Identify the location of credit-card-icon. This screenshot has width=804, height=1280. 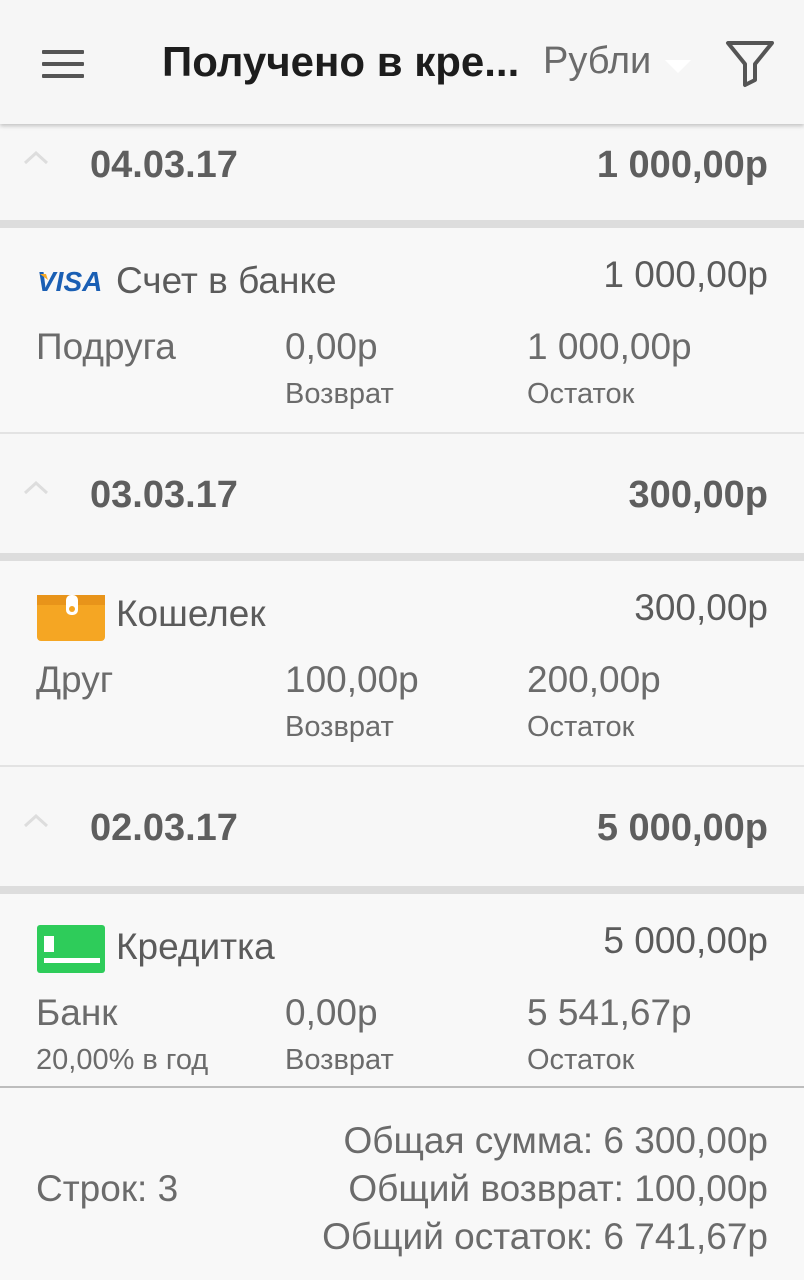
(71, 951).